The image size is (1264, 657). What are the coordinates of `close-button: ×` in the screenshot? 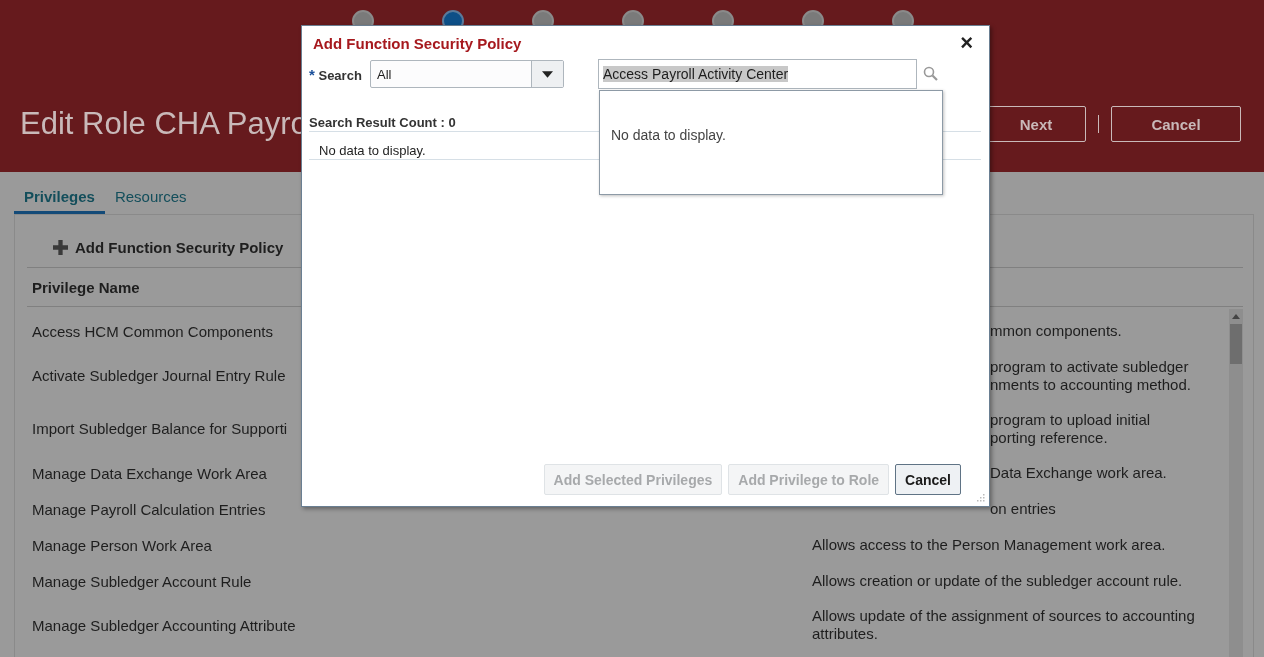 It's located at (968, 43).